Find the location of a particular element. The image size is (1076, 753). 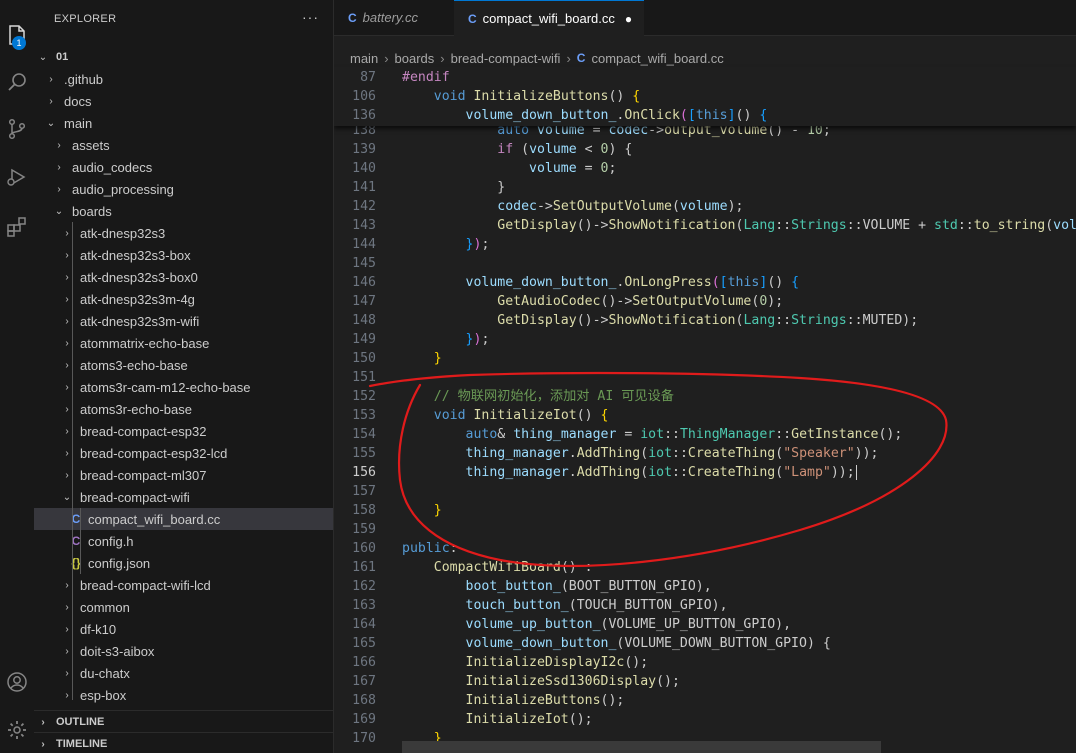

breadcrumb-item: compact_wifi_board.cc is located at coordinates (657, 58).